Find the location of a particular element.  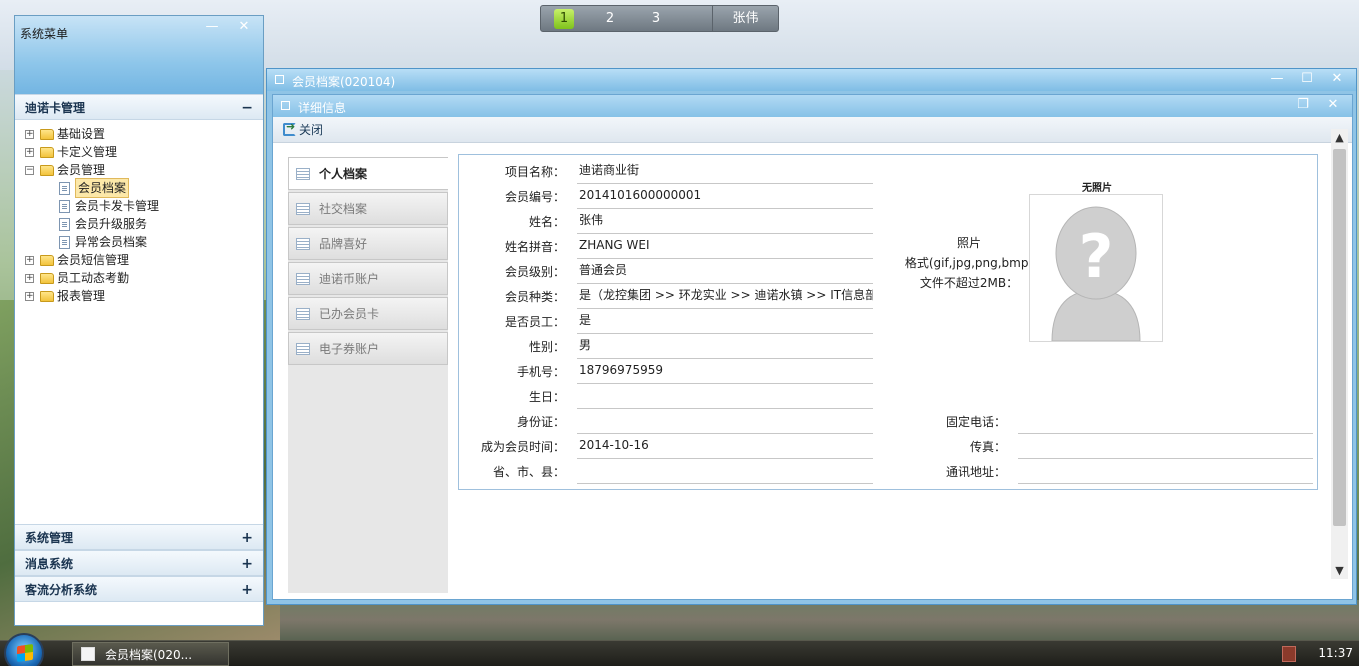

accordion-message-system: 消息系统 + is located at coordinates (139, 563).